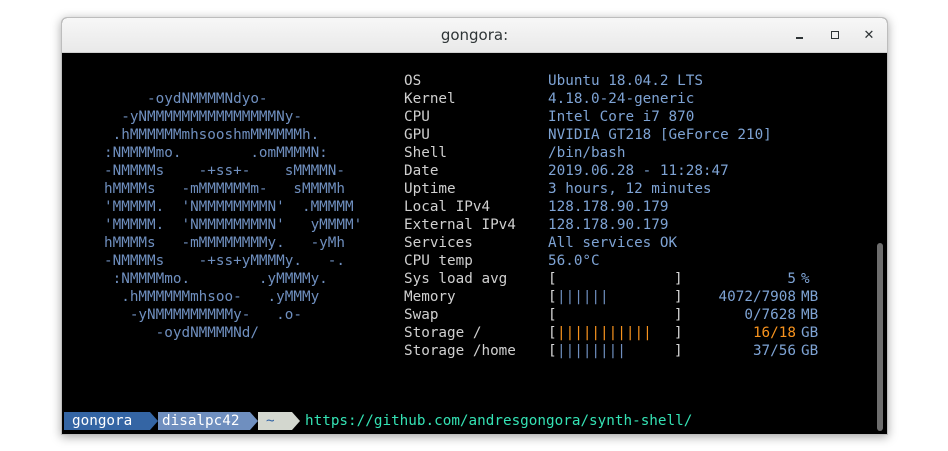 The height and width of the screenshot is (451, 948). Describe the element at coordinates (296, 421) in the screenshot. I see `prompt-dir-separator` at that location.